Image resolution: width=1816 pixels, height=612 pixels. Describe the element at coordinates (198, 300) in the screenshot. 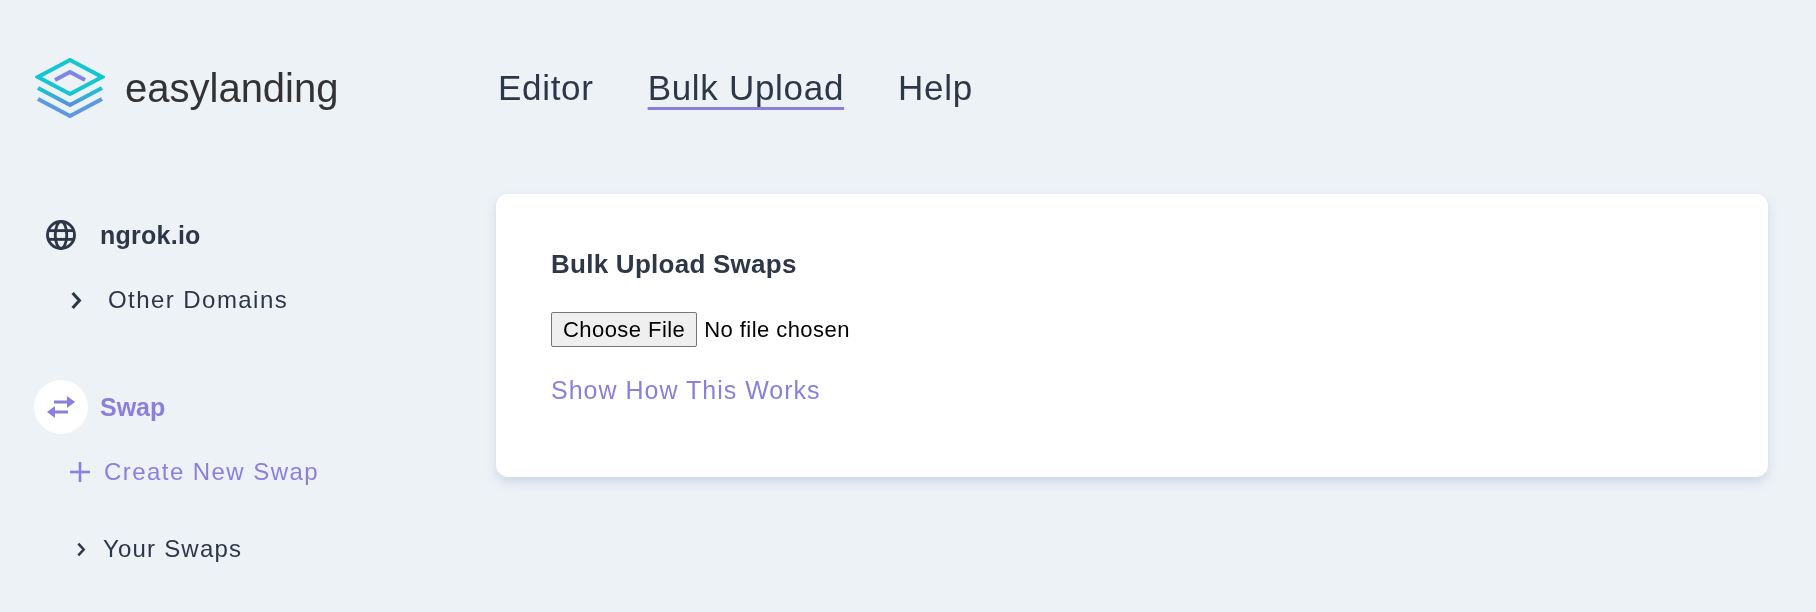

I see `other-domains-toggle: Other Domains` at that location.